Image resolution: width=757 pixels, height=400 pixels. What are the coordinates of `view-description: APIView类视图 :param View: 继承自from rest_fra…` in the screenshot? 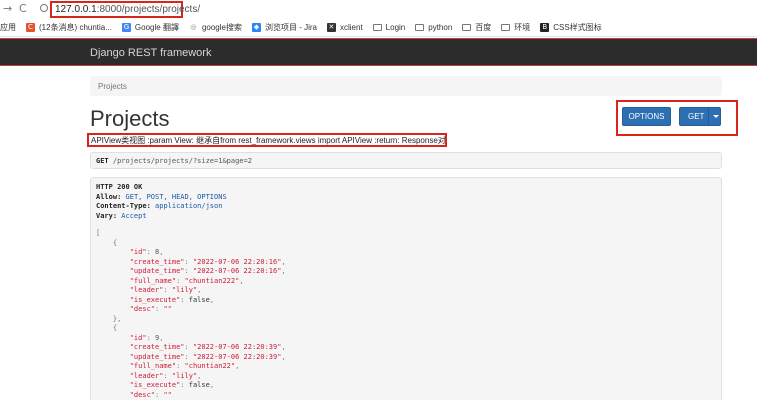 It's located at (267, 140).